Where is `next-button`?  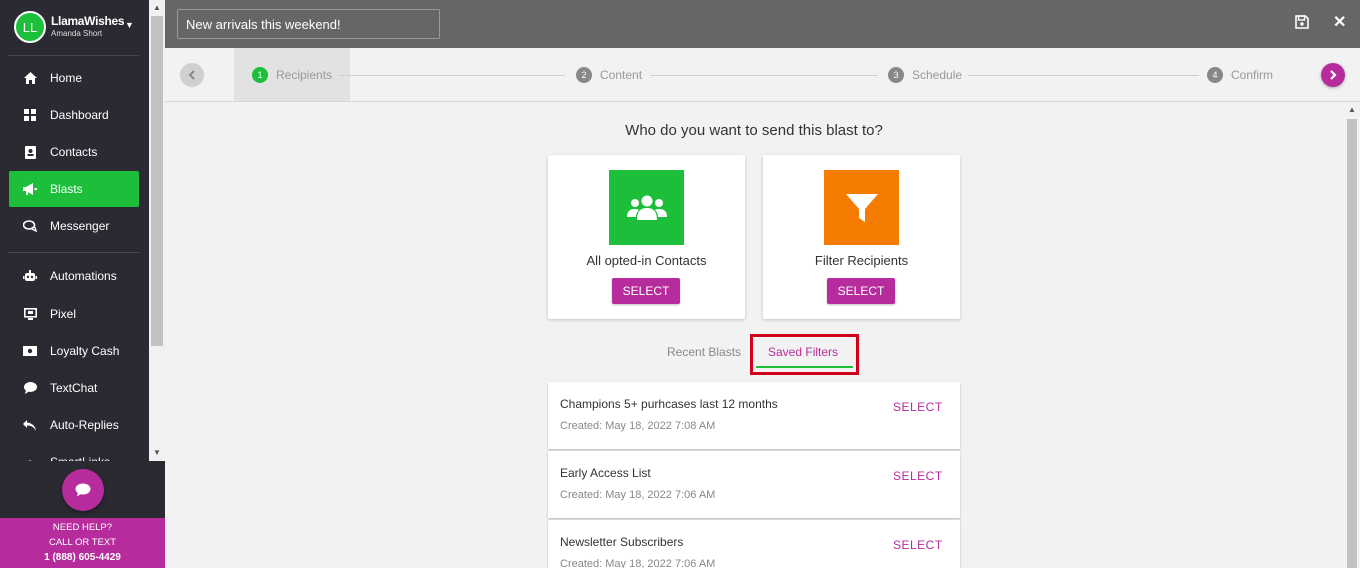
next-button is located at coordinates (1333, 75).